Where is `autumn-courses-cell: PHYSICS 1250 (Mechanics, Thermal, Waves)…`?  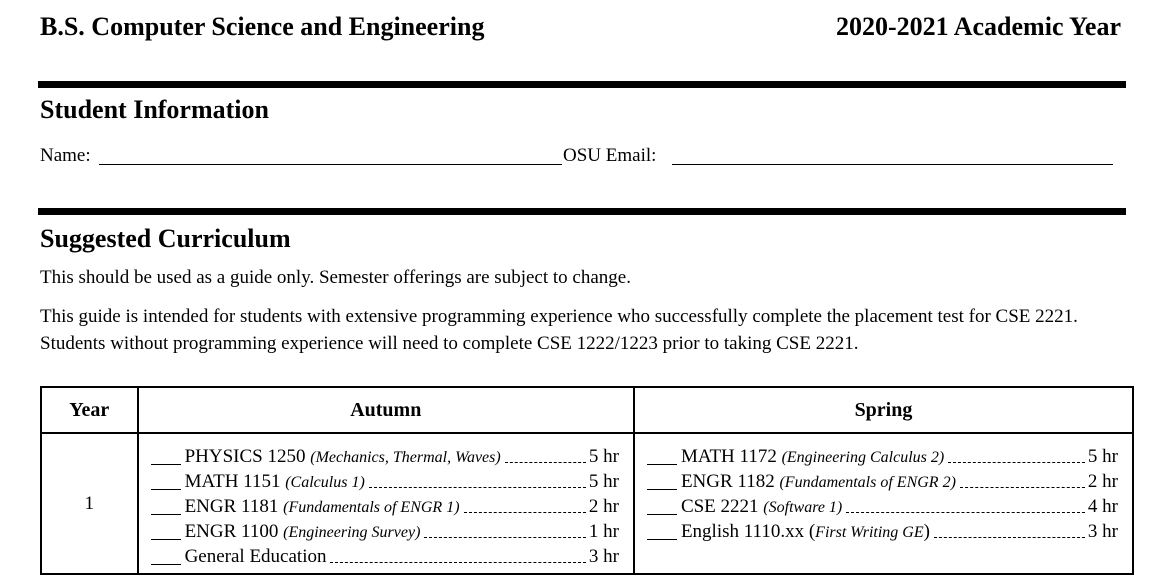
autumn-courses-cell: PHYSICS 1250 (Mechanics, Thermal, Waves)… is located at coordinates (385, 503).